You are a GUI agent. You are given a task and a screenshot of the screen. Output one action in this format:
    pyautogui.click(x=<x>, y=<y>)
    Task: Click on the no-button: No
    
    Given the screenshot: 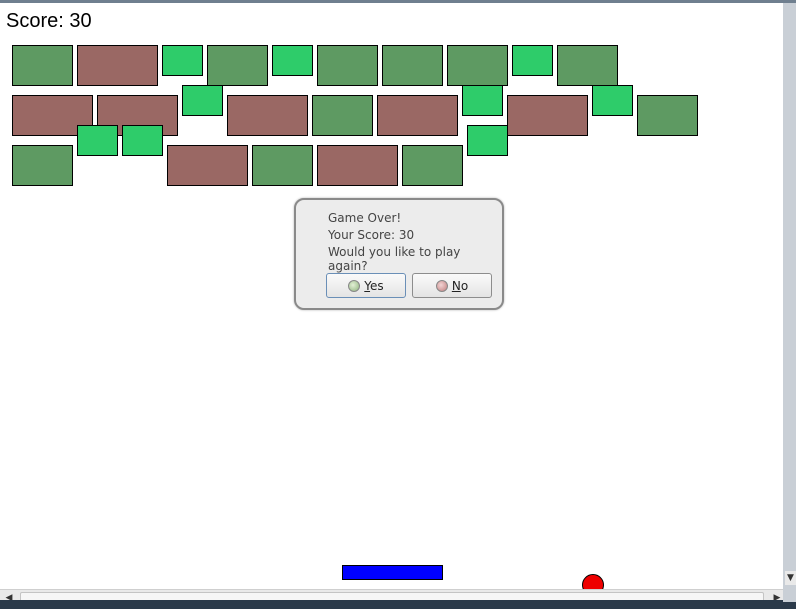 What is the action you would take?
    pyautogui.click(x=452, y=285)
    